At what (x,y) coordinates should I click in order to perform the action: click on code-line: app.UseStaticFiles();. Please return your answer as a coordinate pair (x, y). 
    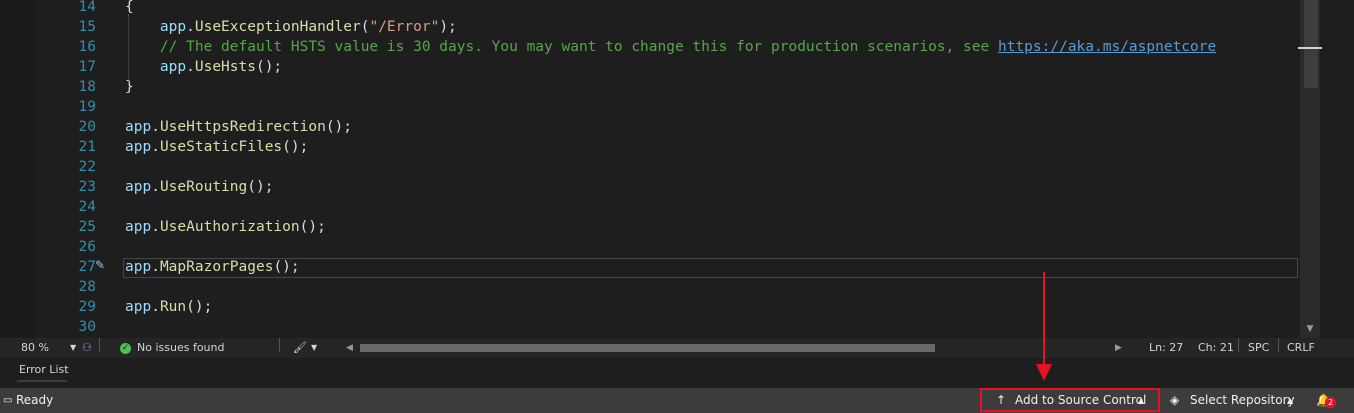
    Looking at the image, I should click on (216, 147).